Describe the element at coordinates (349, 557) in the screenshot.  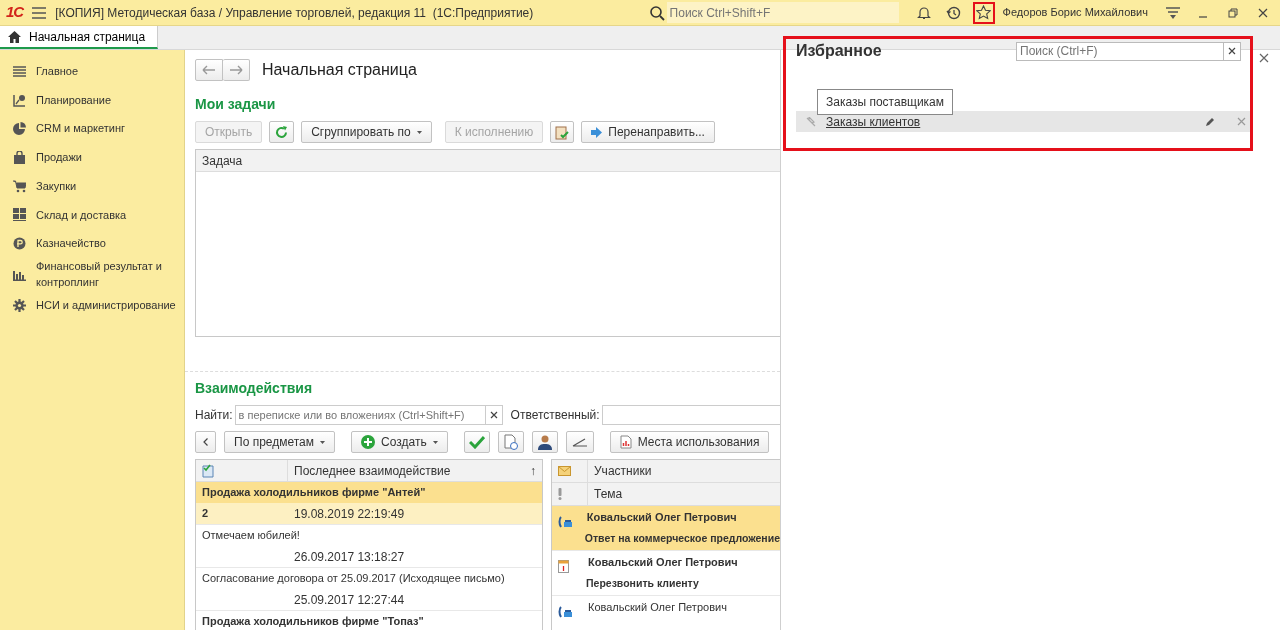
I see `date-cell-text: 26.09.2017 13:18:27` at that location.